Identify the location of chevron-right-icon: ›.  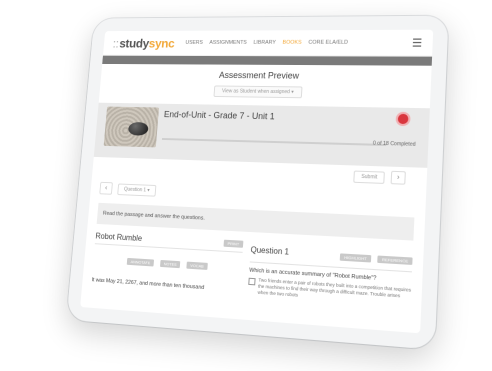
(398, 177).